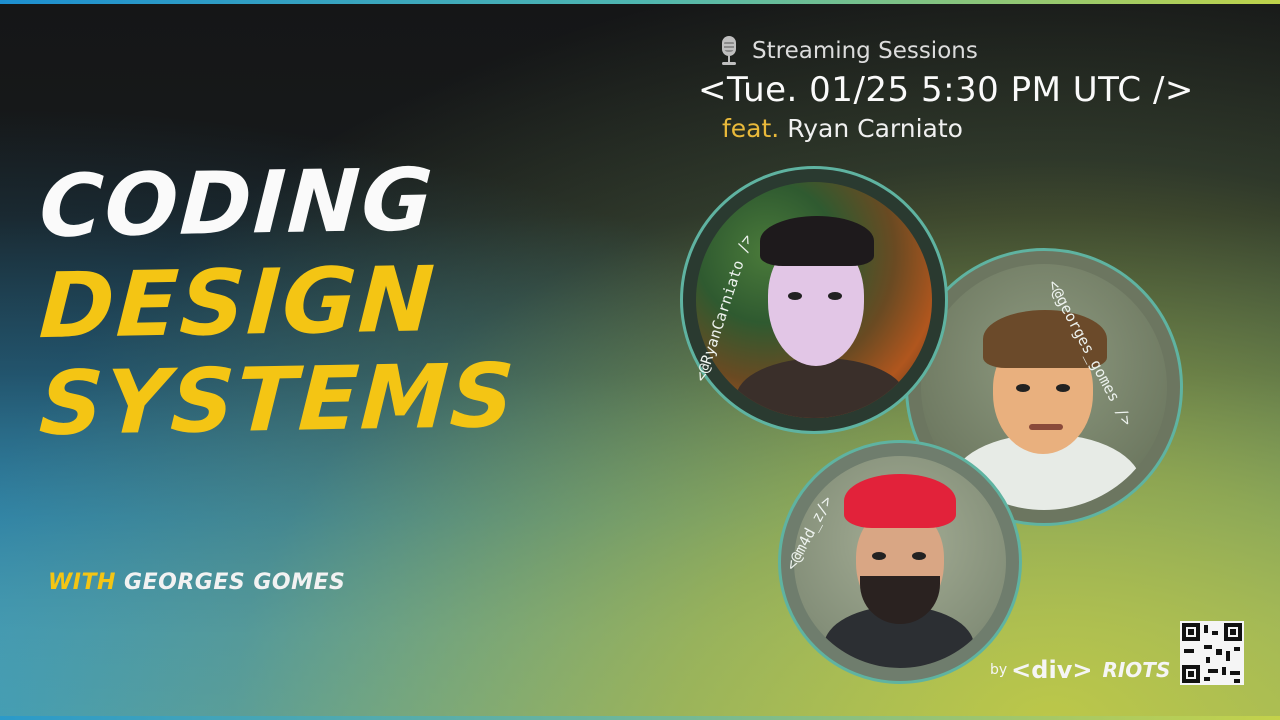 The image size is (1280, 720). Describe the element at coordinates (729, 51) in the screenshot. I see `microphone-icon` at that location.